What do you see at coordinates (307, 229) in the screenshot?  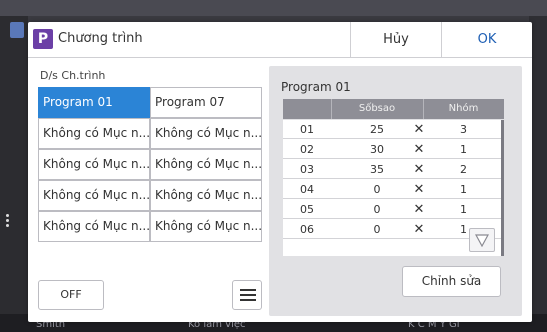 I see `row-number: 06` at bounding box center [307, 229].